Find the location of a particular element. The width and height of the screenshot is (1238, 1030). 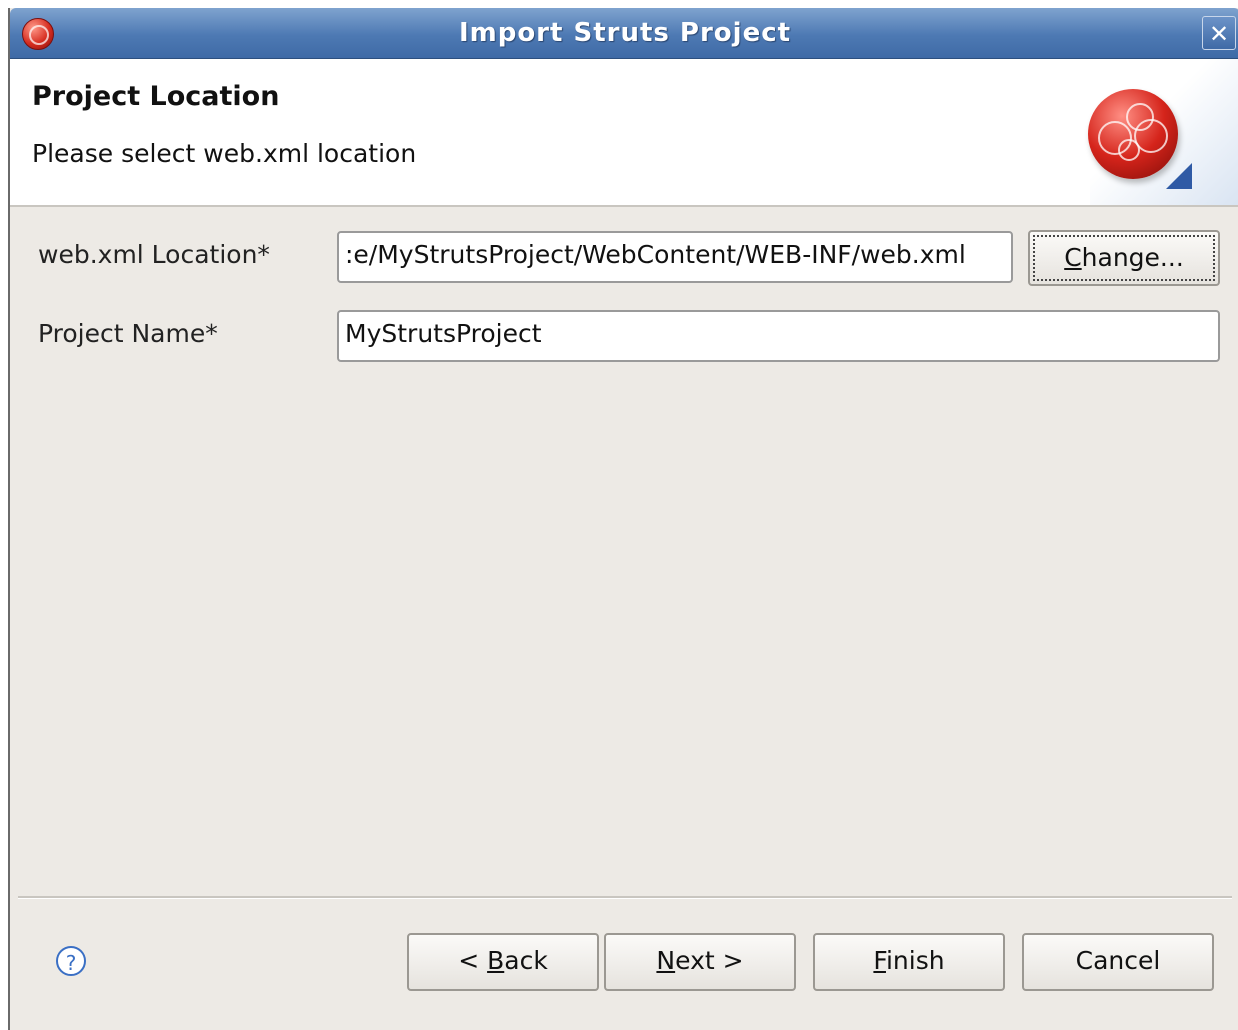

change-mnemonic: C is located at coordinates (1073, 257).